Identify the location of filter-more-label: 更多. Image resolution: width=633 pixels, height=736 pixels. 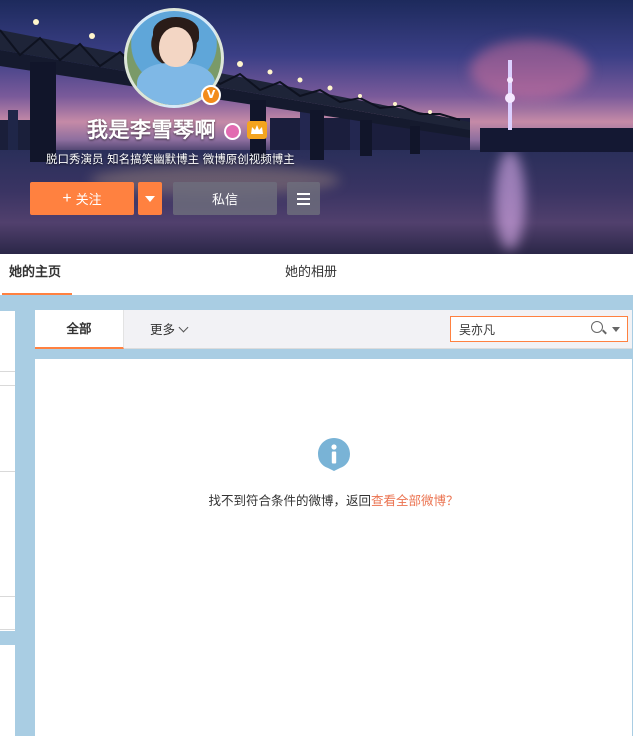
(163, 329).